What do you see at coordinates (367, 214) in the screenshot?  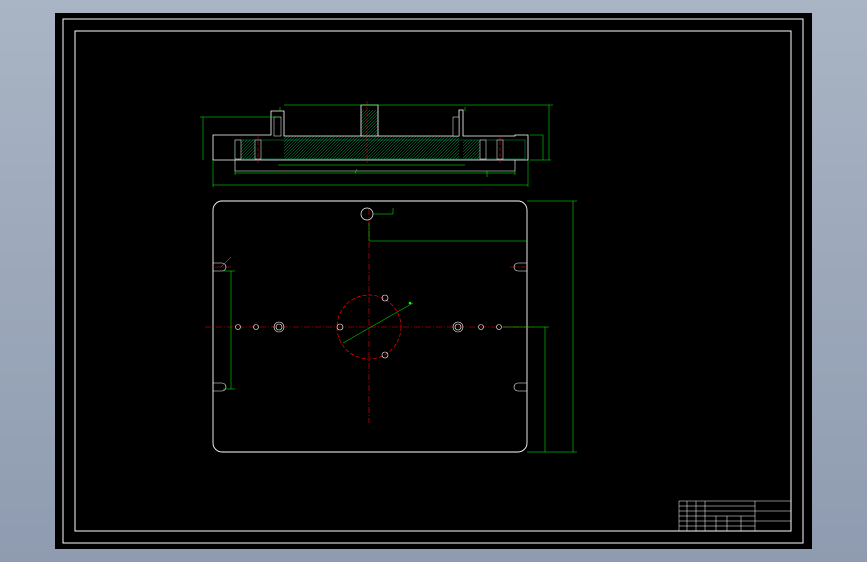 I see `top-hole` at bounding box center [367, 214].